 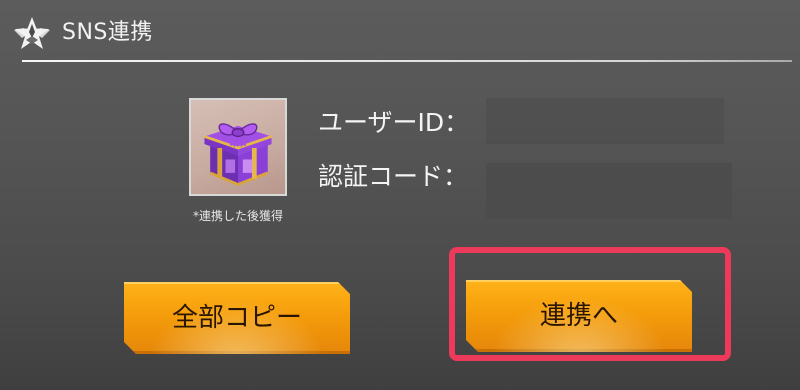 What do you see at coordinates (407, 61) in the screenshot?
I see `title-divider` at bounding box center [407, 61].